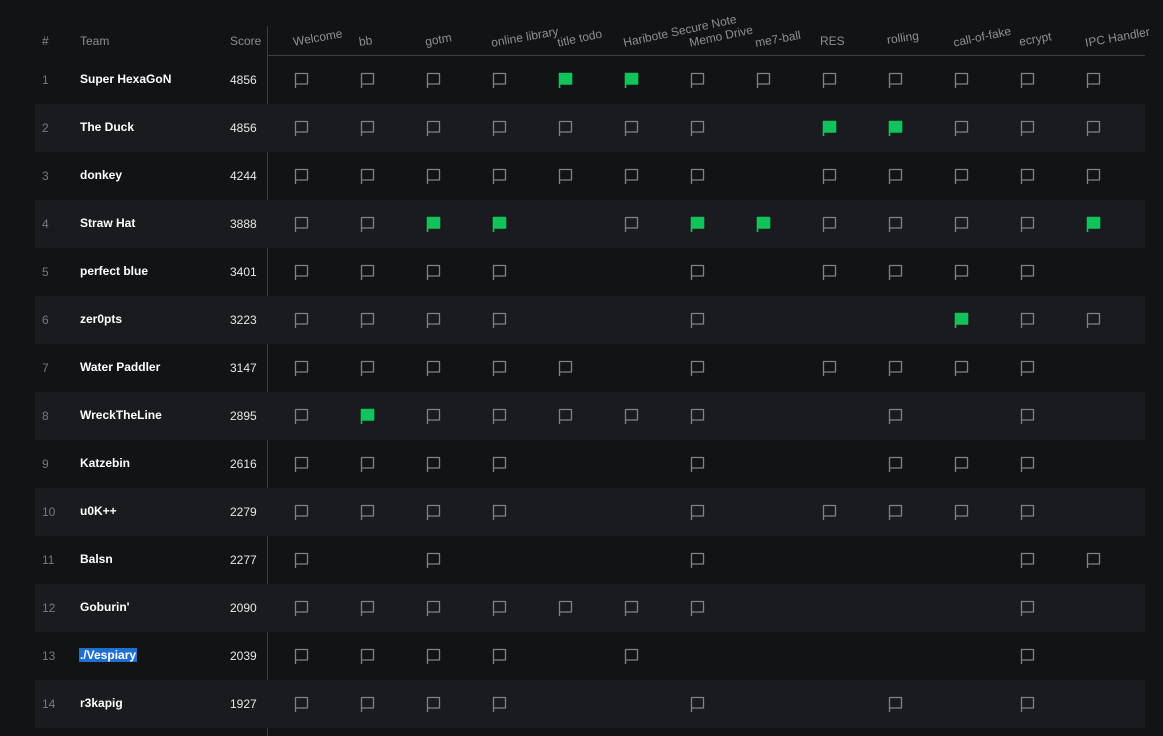  I want to click on team-name-link: r3kapig, so click(101, 703).